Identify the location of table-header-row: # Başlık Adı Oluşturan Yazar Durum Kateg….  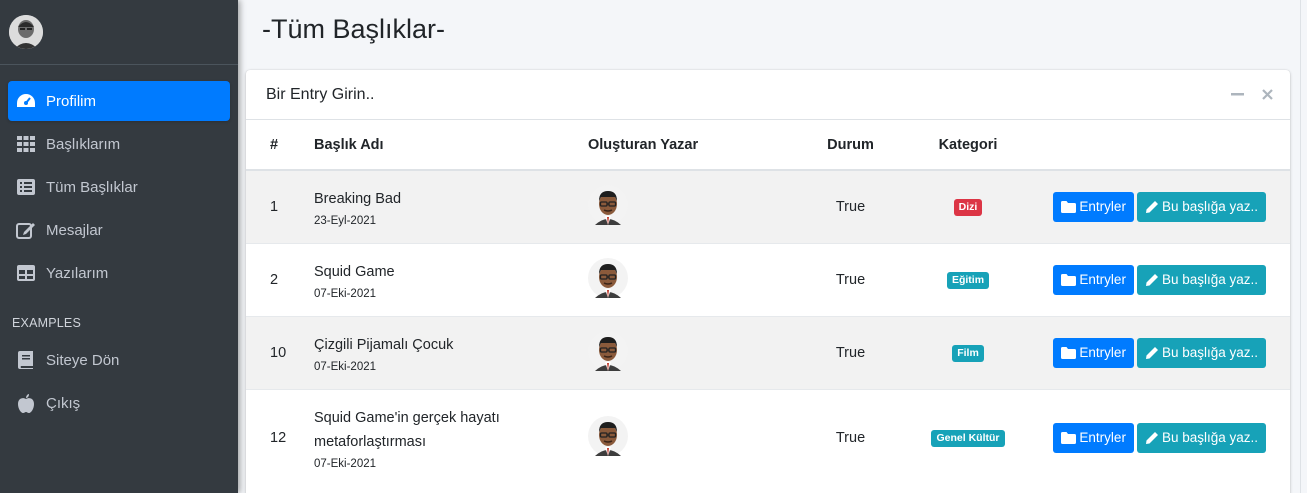
(768, 145).